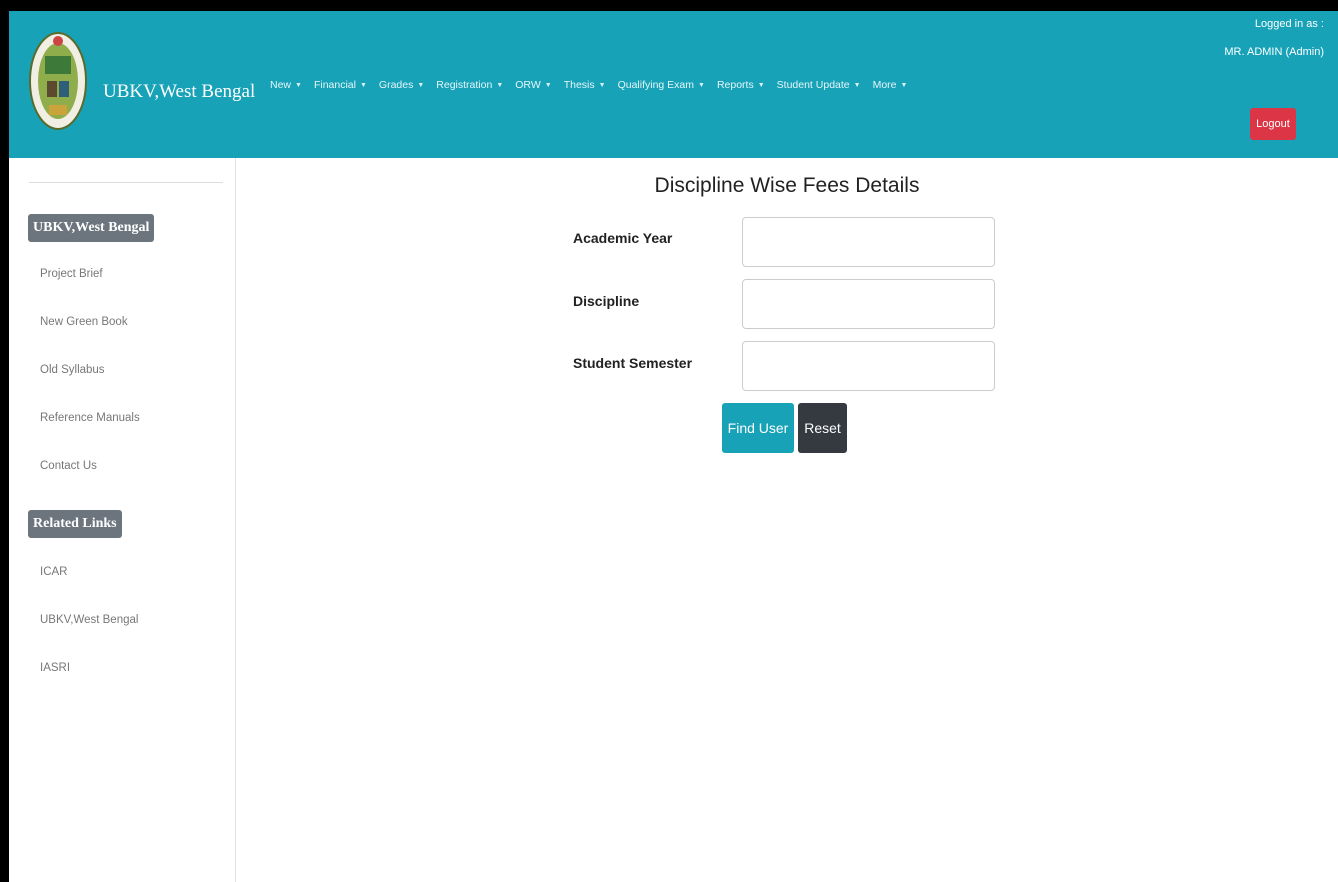  Describe the element at coordinates (1274, 37) in the screenshot. I see `user-info: Logged in as : MR. ADMIN (Admin)` at that location.